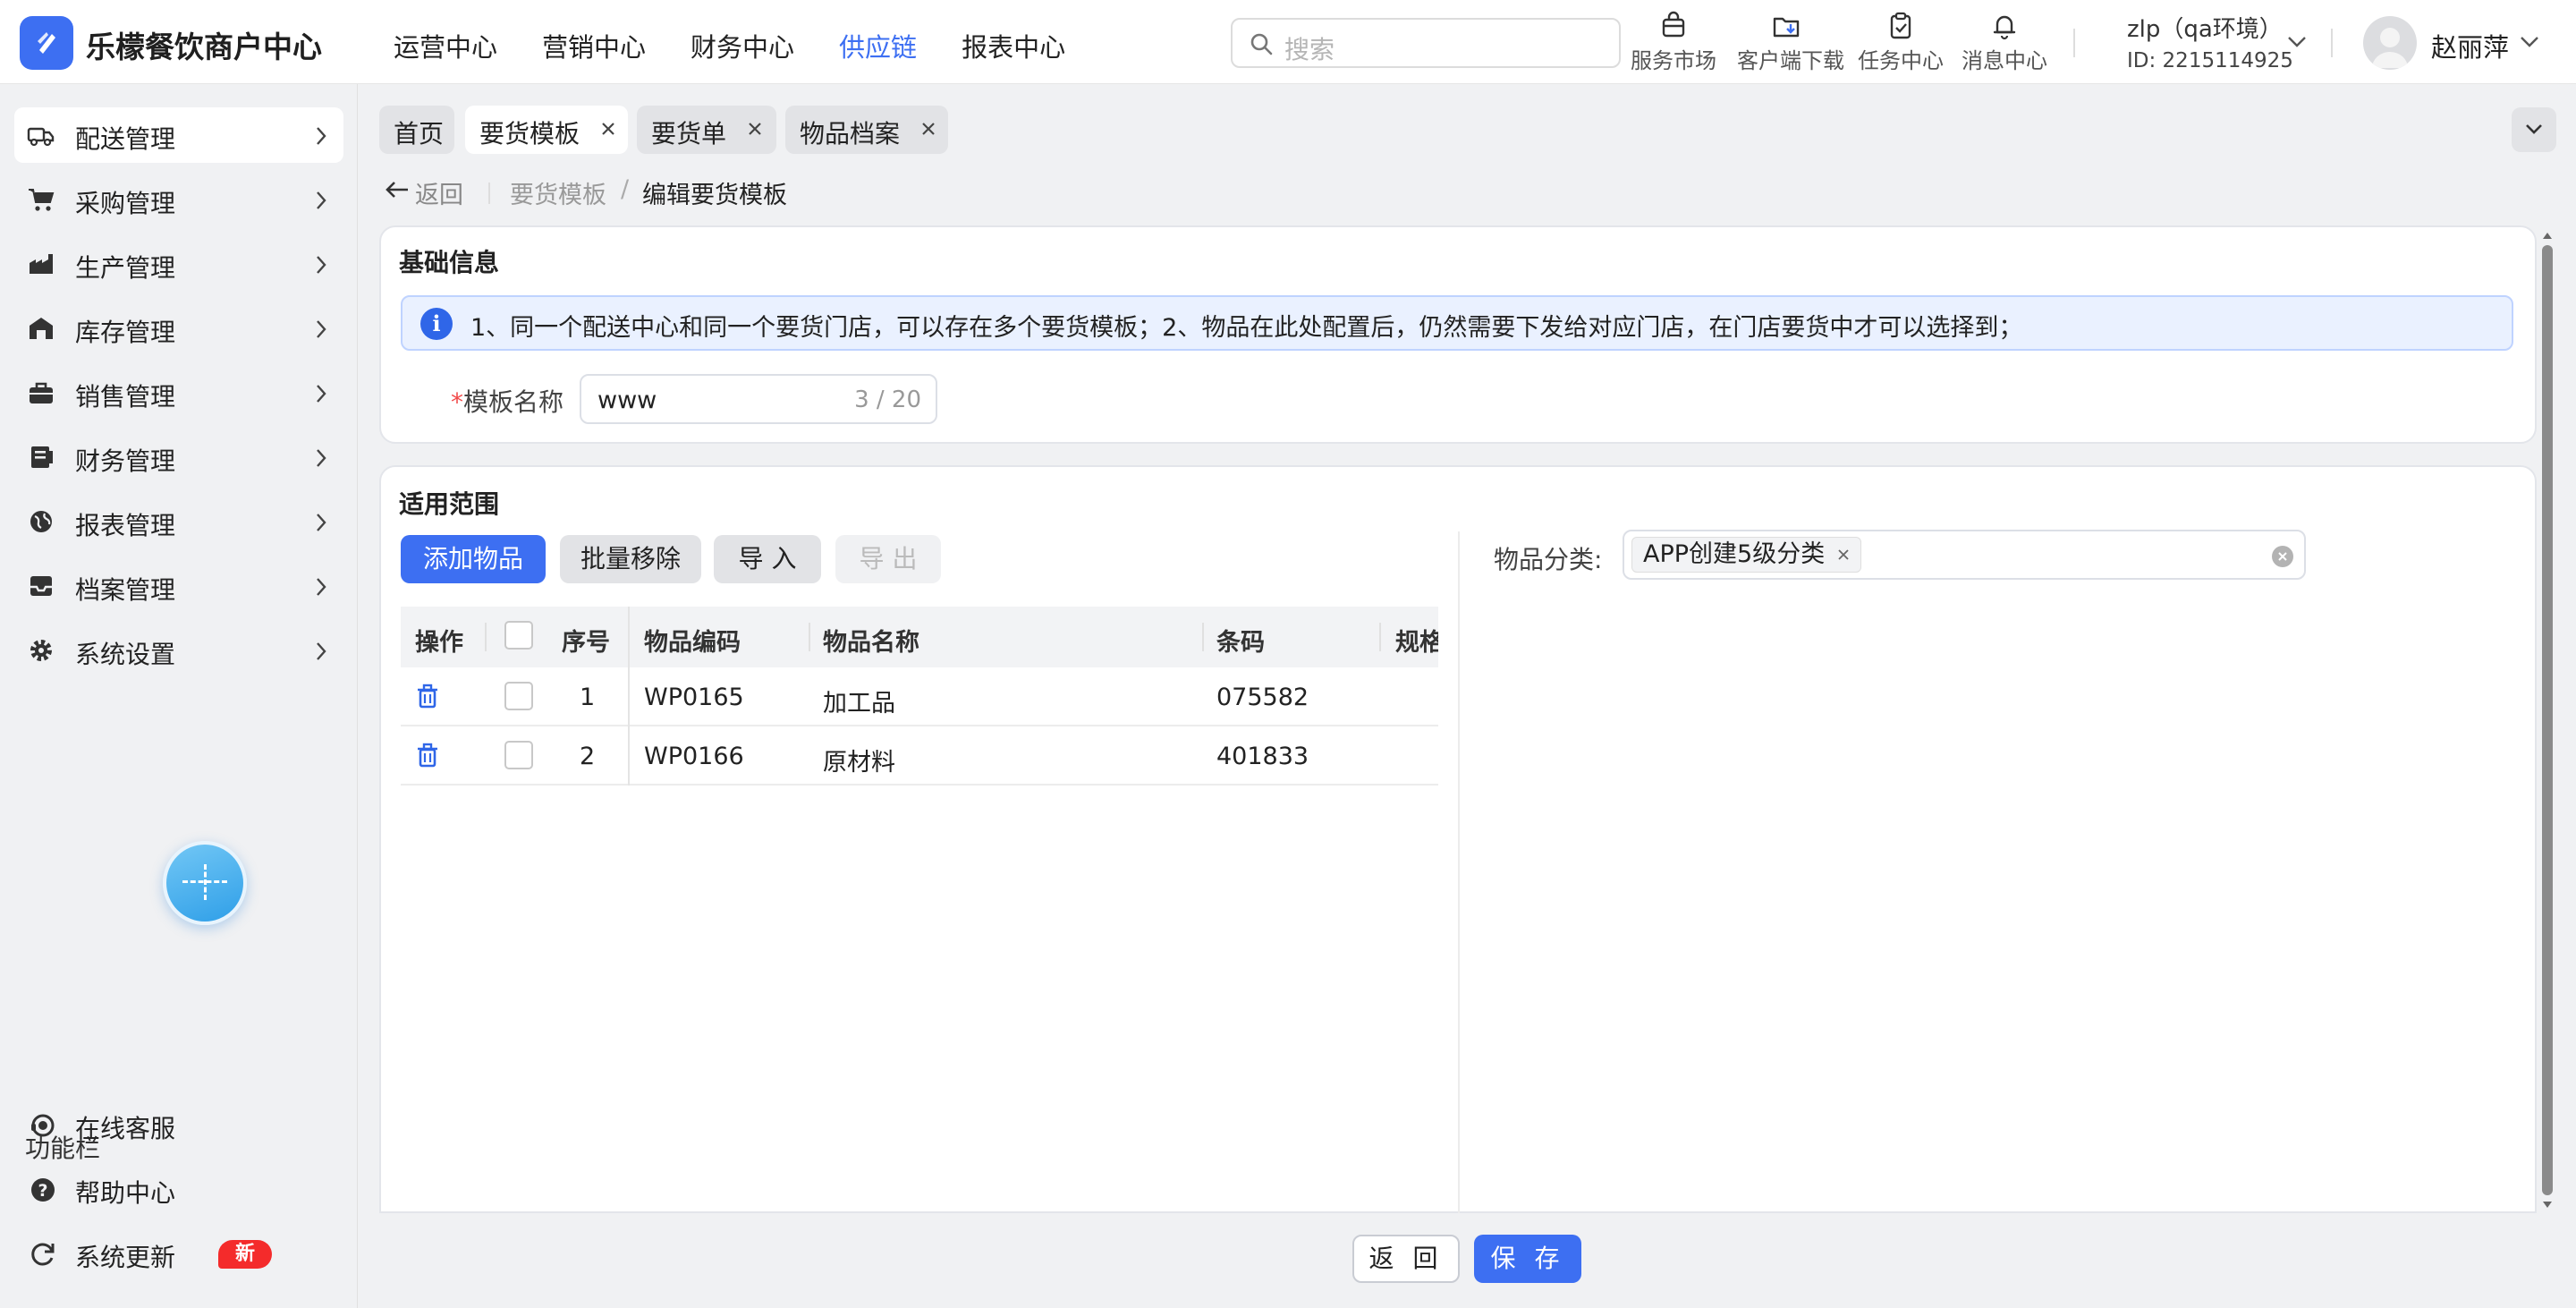 The height and width of the screenshot is (1308, 2576). What do you see at coordinates (878, 45) in the screenshot?
I see `topnav-supply-chain: 供应链` at bounding box center [878, 45].